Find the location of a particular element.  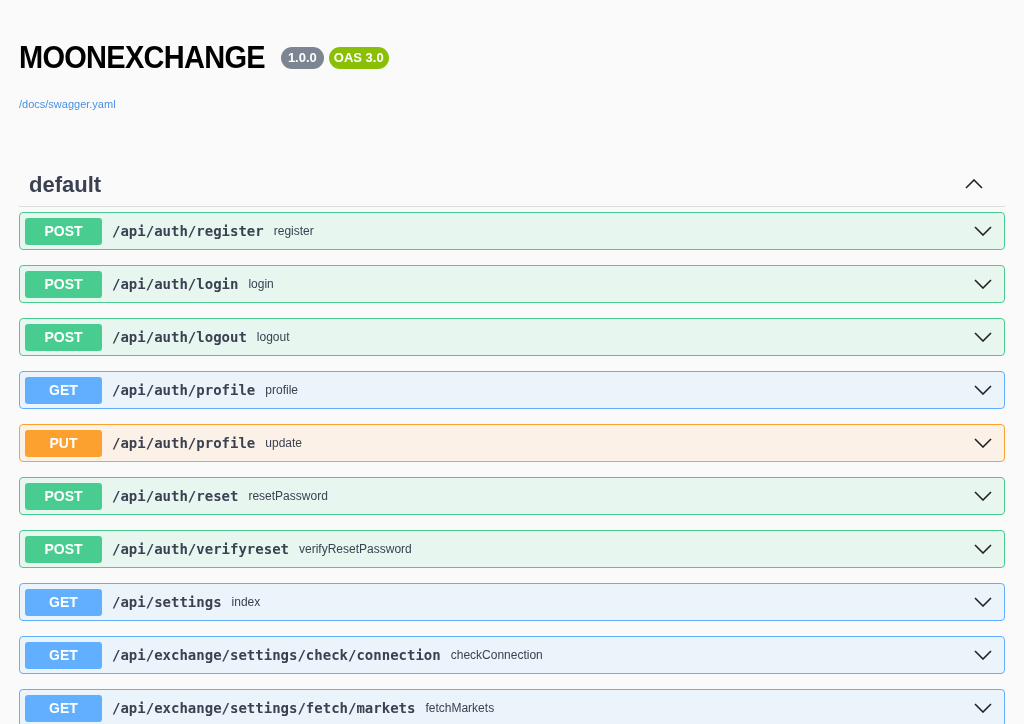

section-header: default is located at coordinates (512, 184).